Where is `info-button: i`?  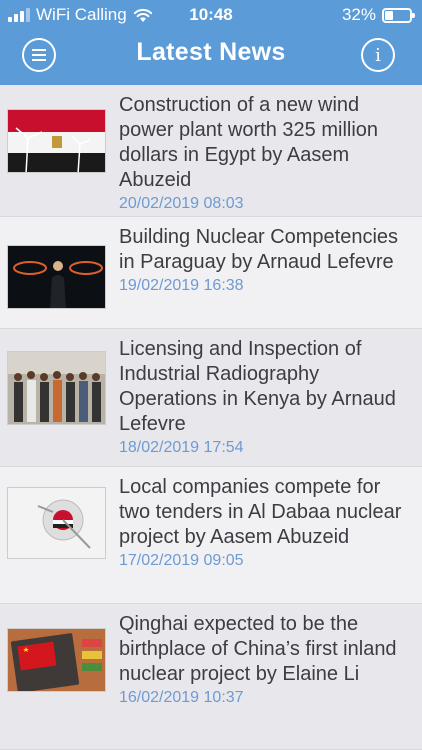
info-button: i is located at coordinates (378, 55).